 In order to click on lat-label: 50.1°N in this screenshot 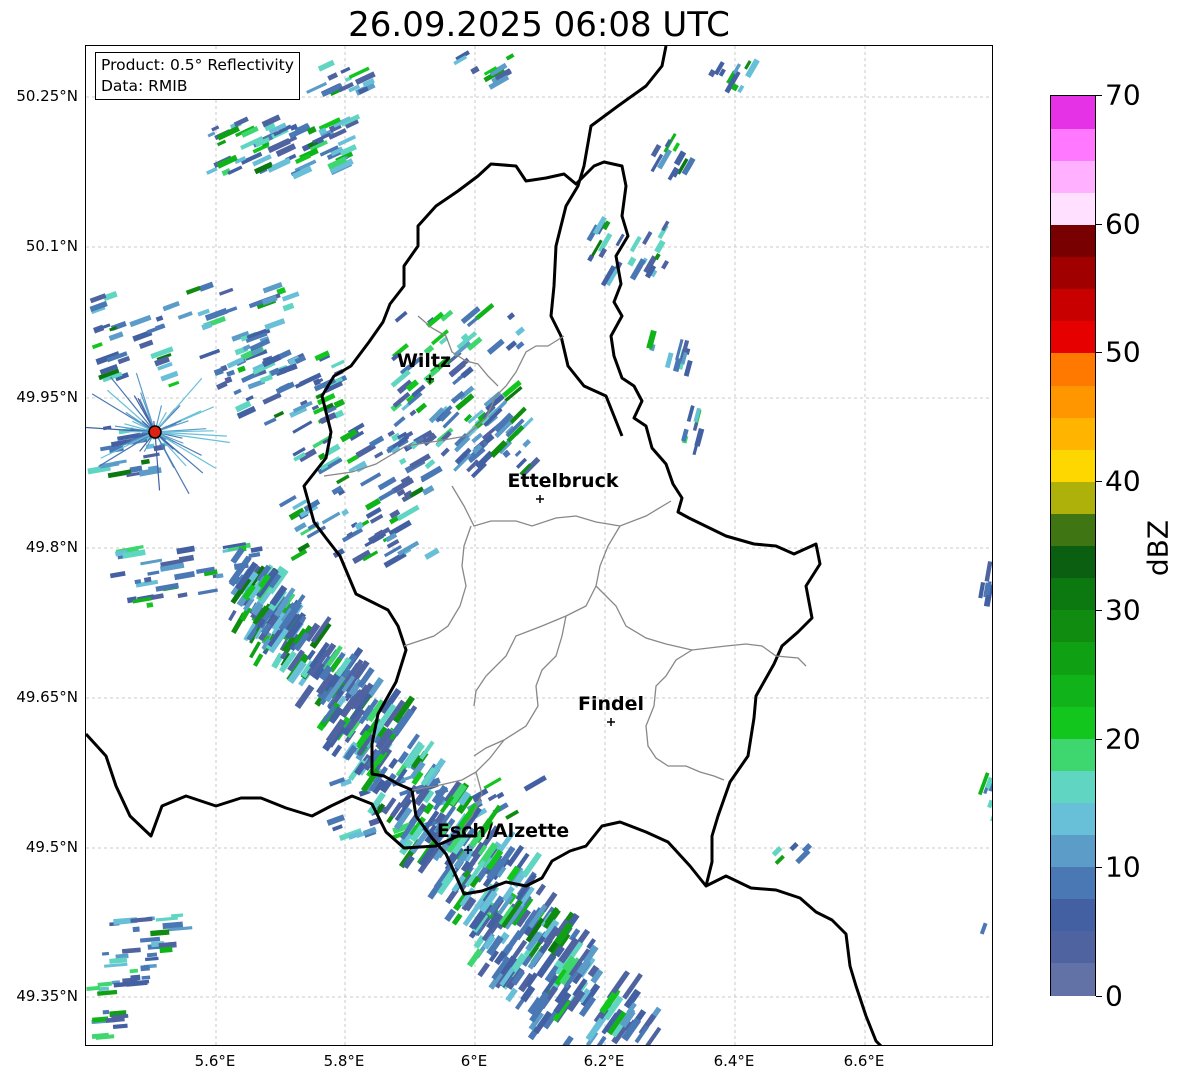, I will do `click(51, 246)`.